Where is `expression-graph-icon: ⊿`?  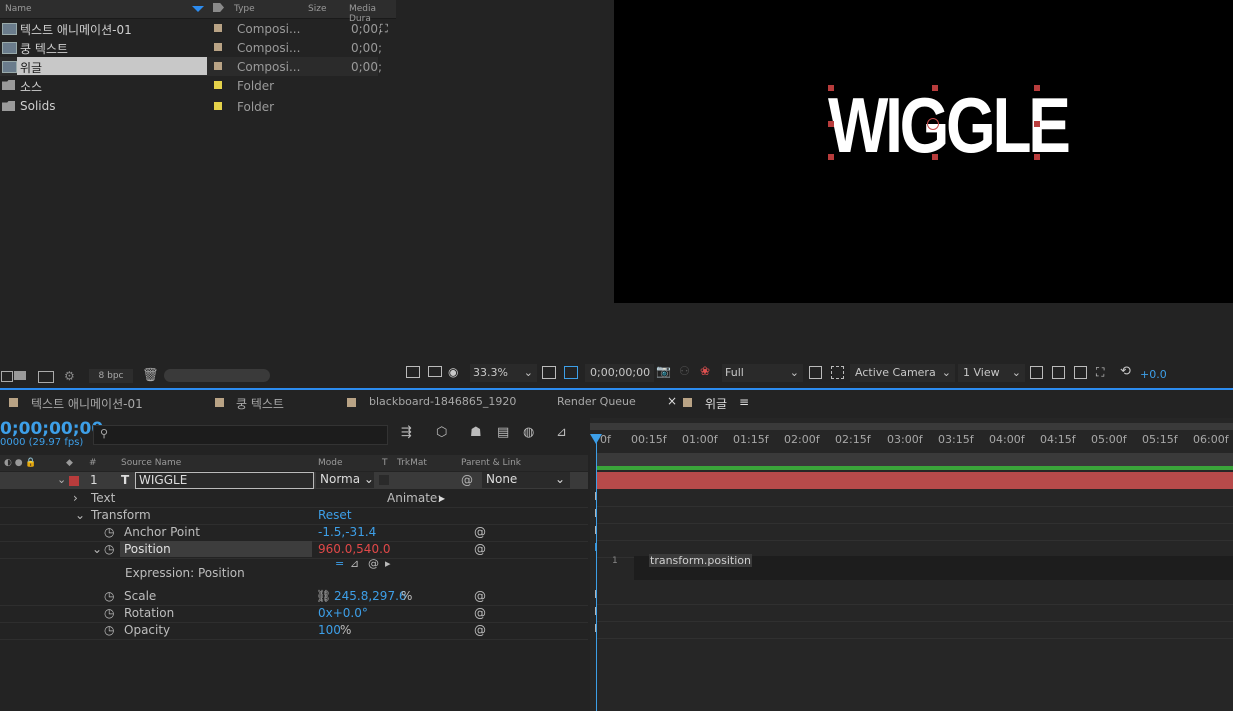 expression-graph-icon: ⊿ is located at coordinates (354, 563).